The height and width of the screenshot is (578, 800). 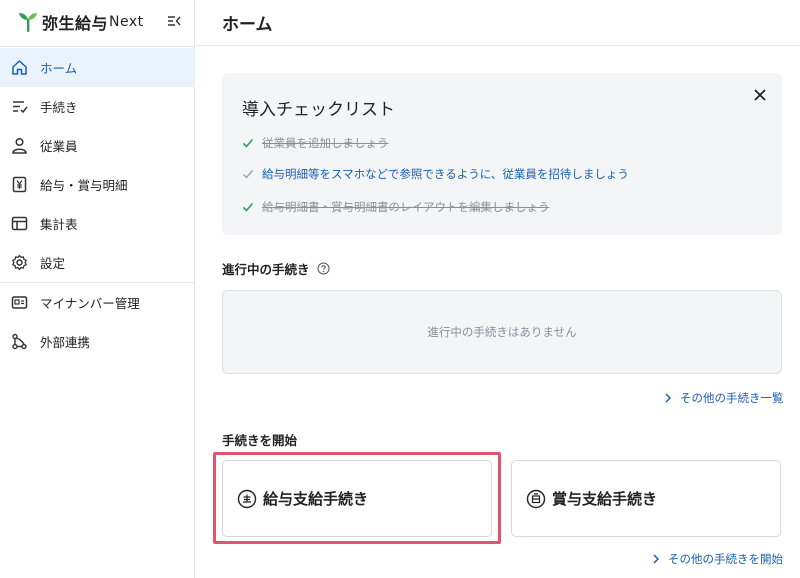 What do you see at coordinates (19, 146) in the screenshot?
I see `person-icon` at bounding box center [19, 146].